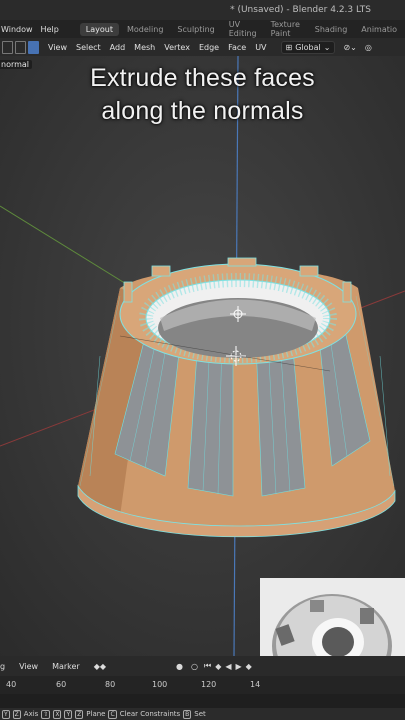 The image size is (405, 720). Describe the element at coordinates (218, 666) in the screenshot. I see `prev-key-icon: ◆` at that location.